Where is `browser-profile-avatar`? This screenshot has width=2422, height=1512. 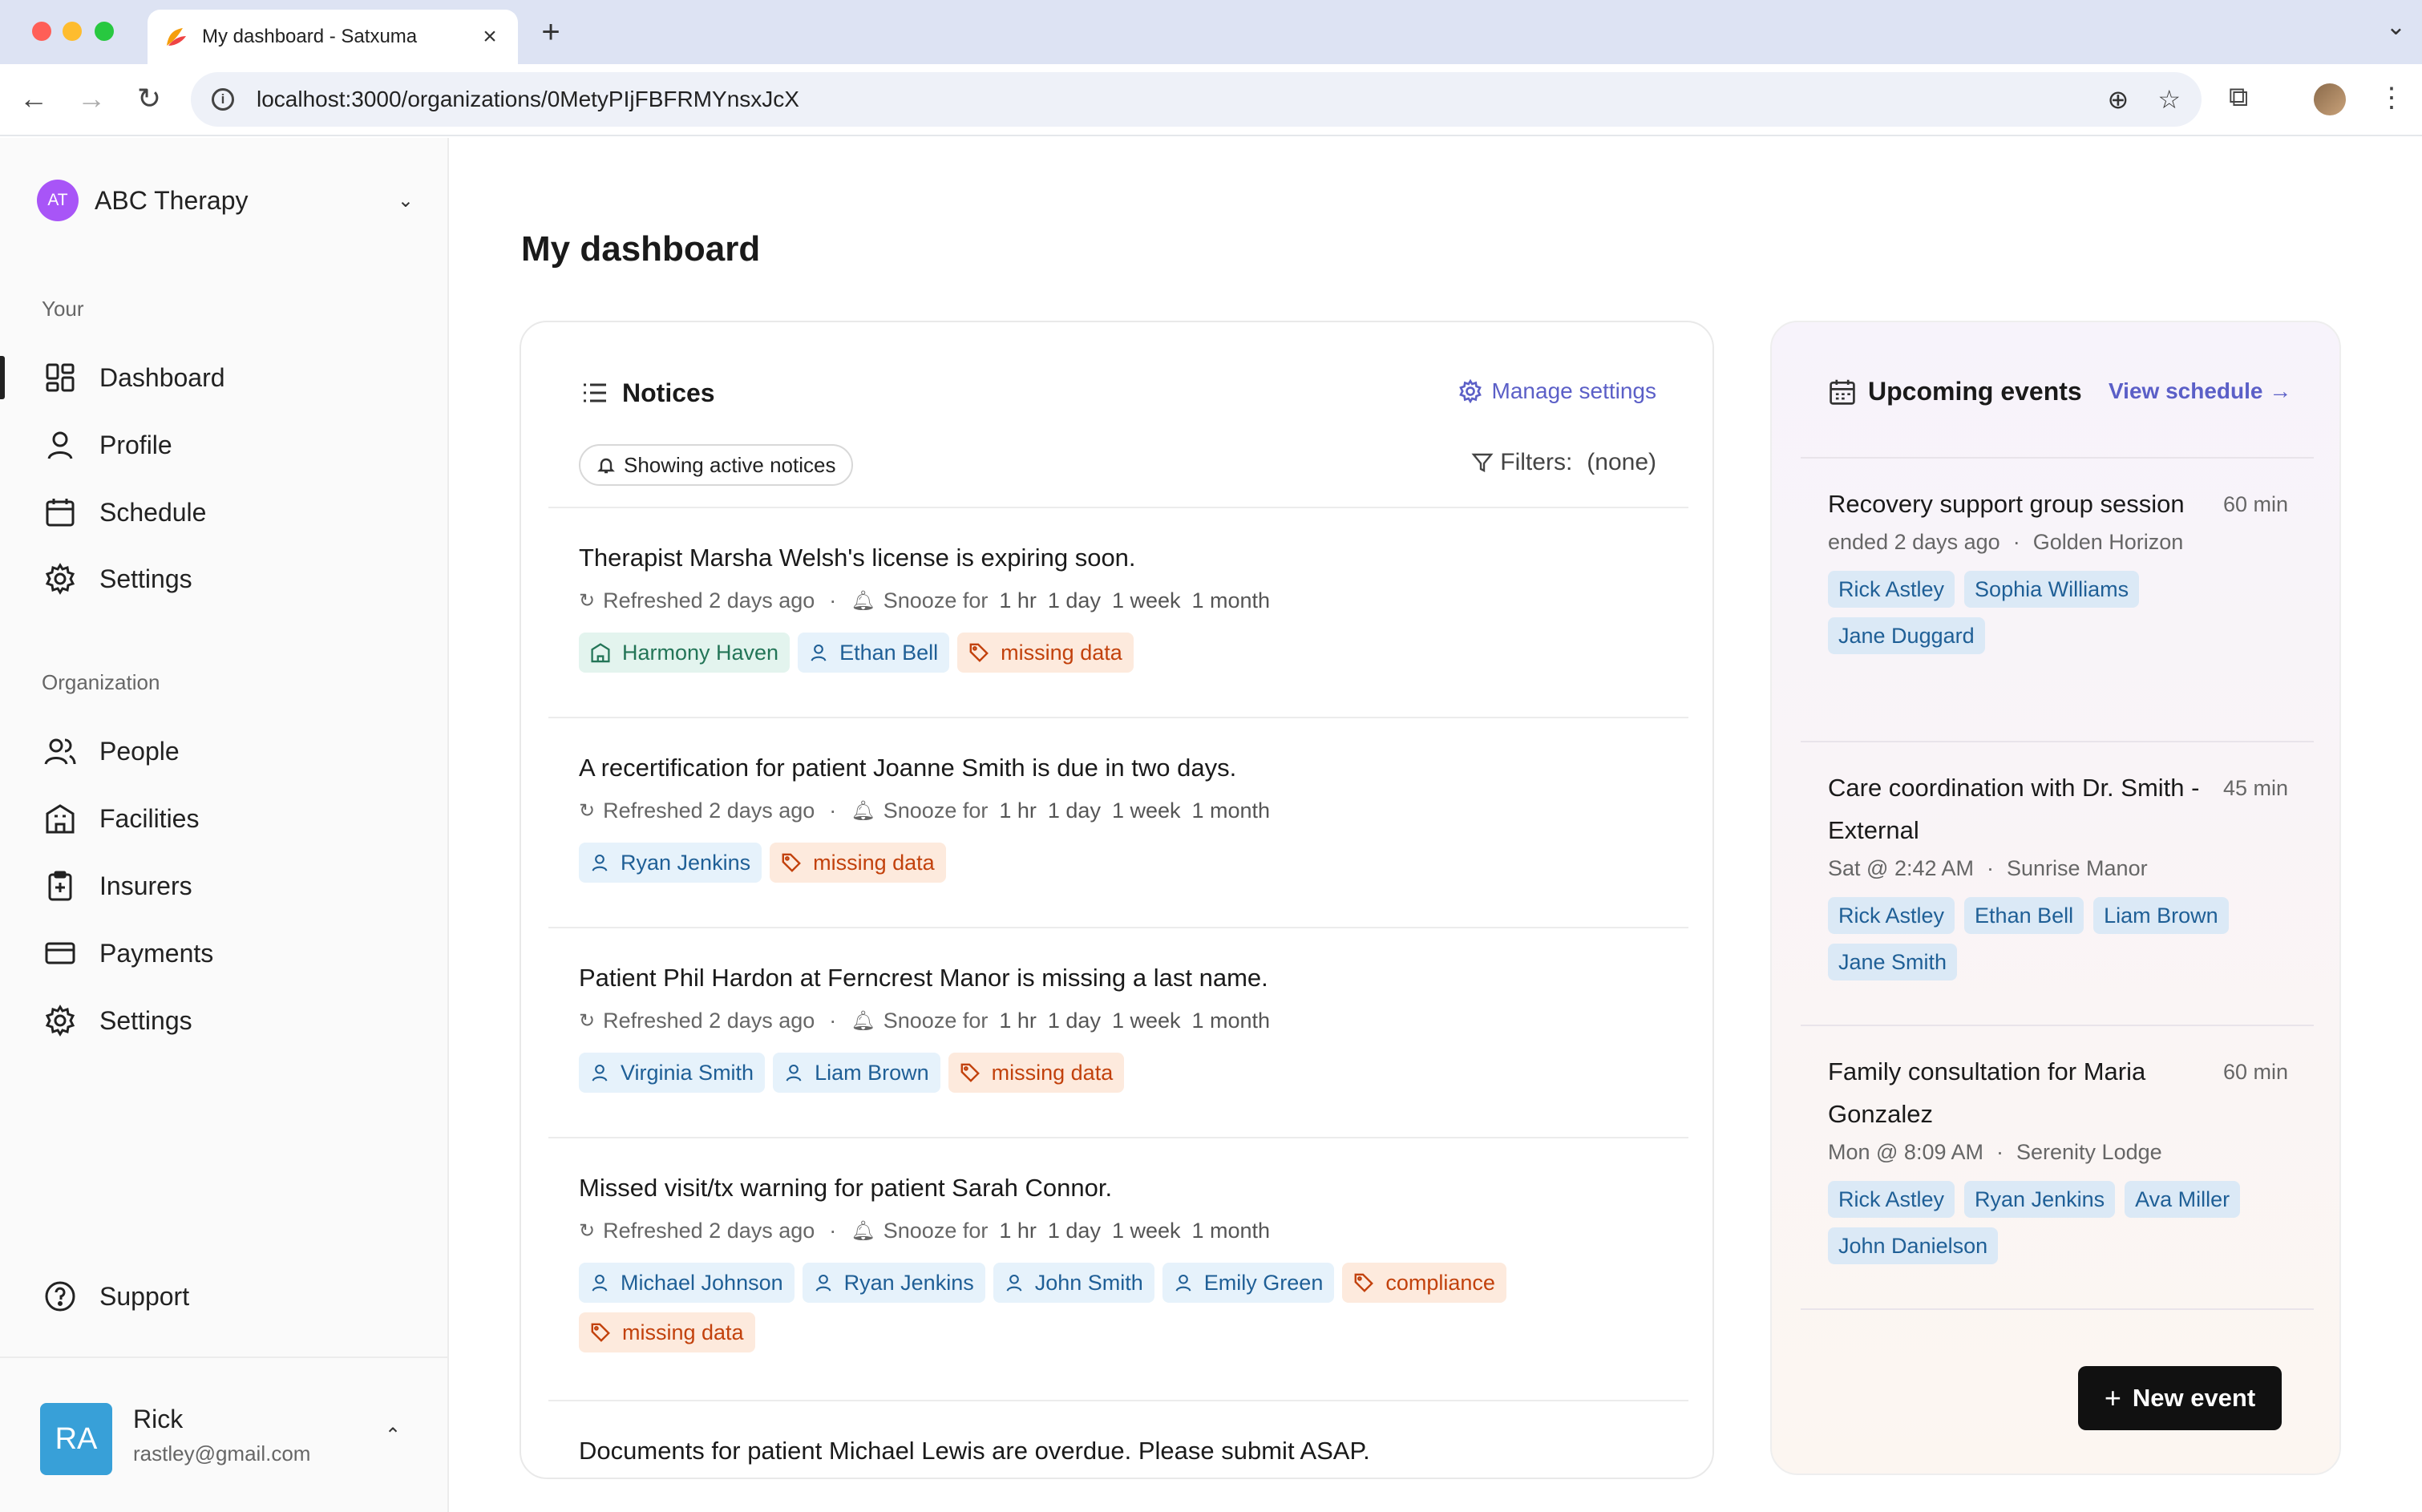
browser-profile-avatar is located at coordinates (2330, 99).